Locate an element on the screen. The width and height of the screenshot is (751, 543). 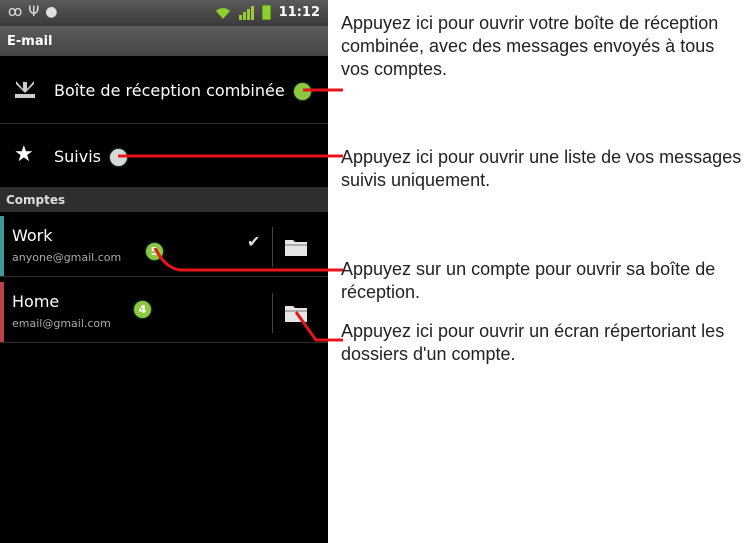
combined-inbox-badge is located at coordinates (302, 91).